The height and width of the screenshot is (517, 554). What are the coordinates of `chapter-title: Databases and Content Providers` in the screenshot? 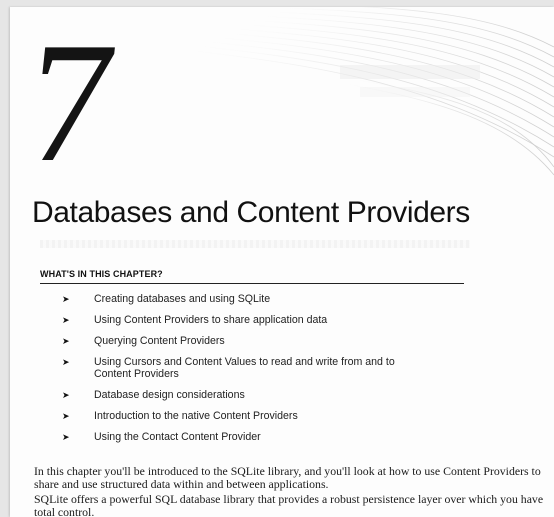 It's located at (251, 212).